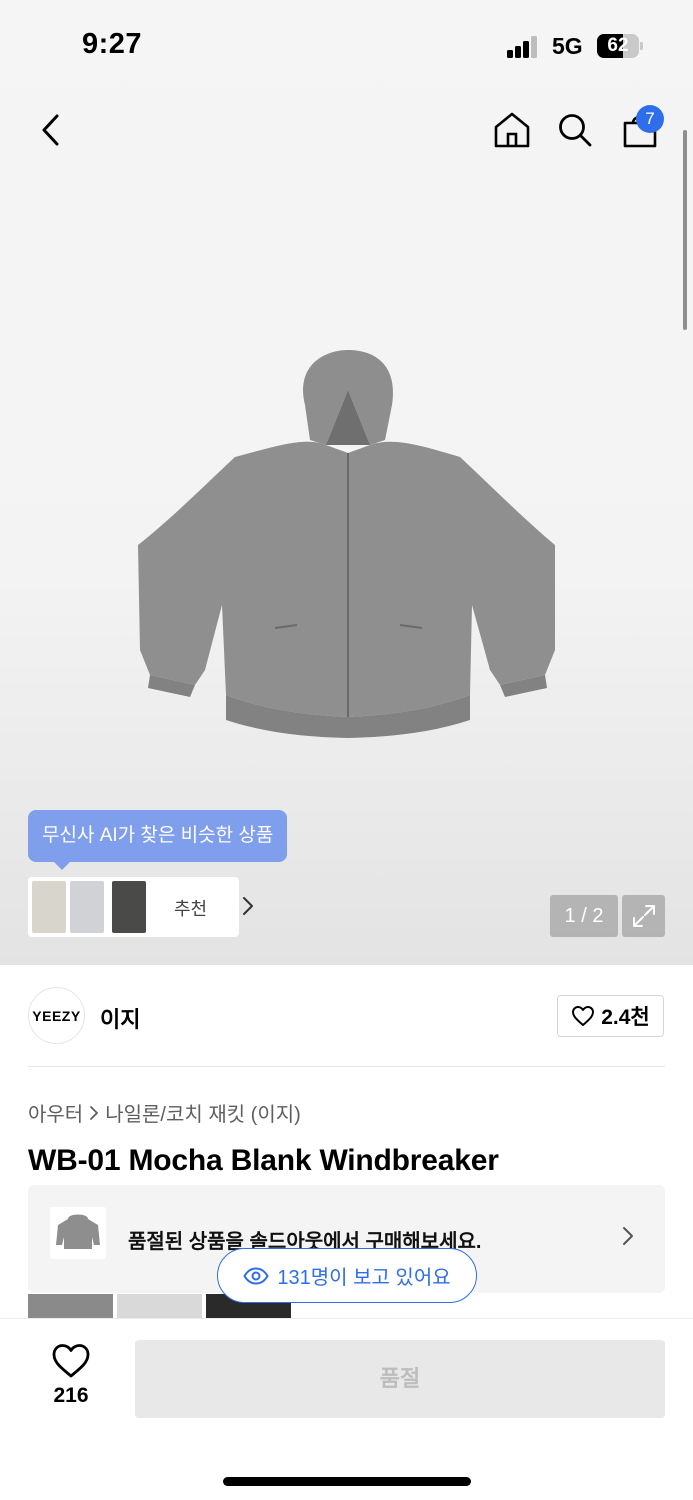  I want to click on status-time: 9:27, so click(112, 44).